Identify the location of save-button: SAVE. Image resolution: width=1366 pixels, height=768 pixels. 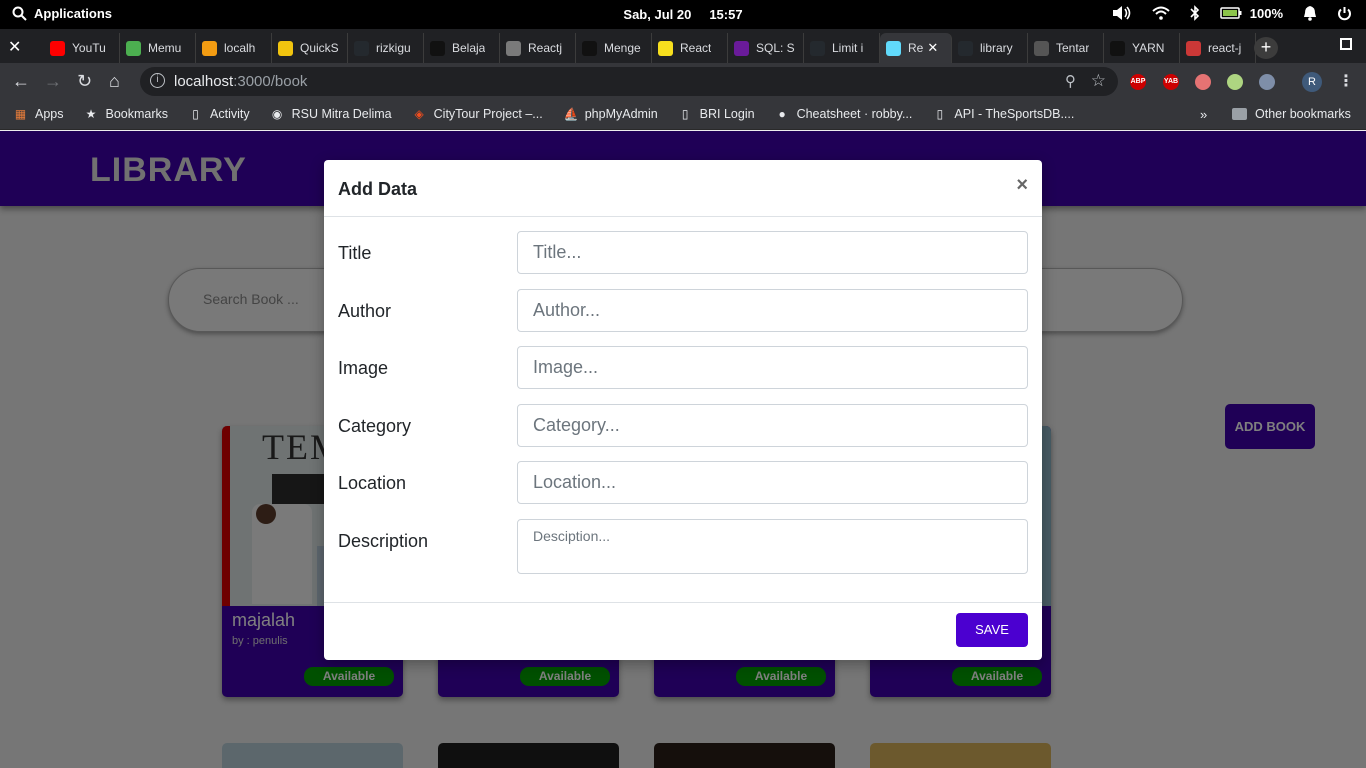
(992, 630).